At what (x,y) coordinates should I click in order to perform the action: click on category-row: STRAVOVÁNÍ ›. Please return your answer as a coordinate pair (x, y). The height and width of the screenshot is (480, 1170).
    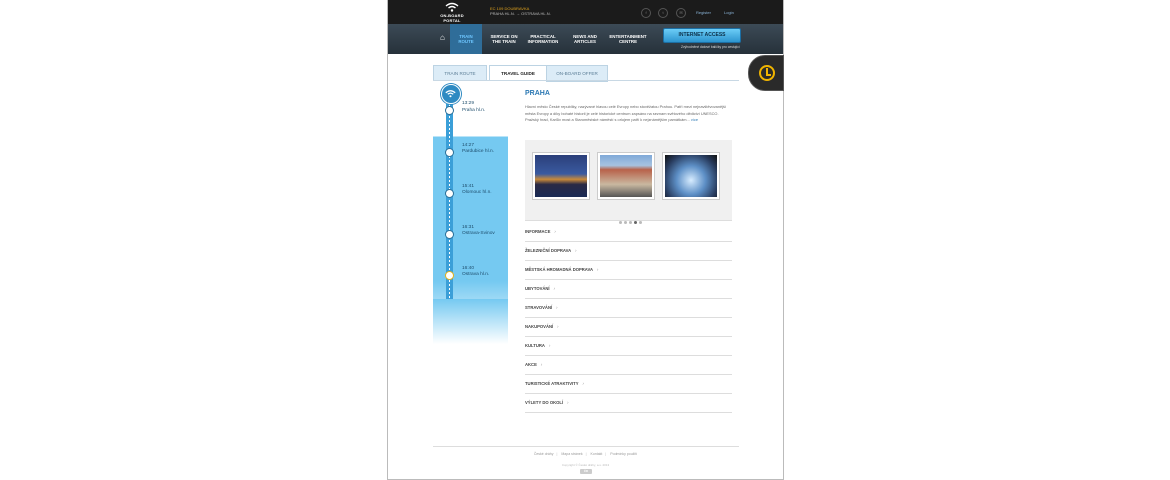
    Looking at the image, I should click on (628, 308).